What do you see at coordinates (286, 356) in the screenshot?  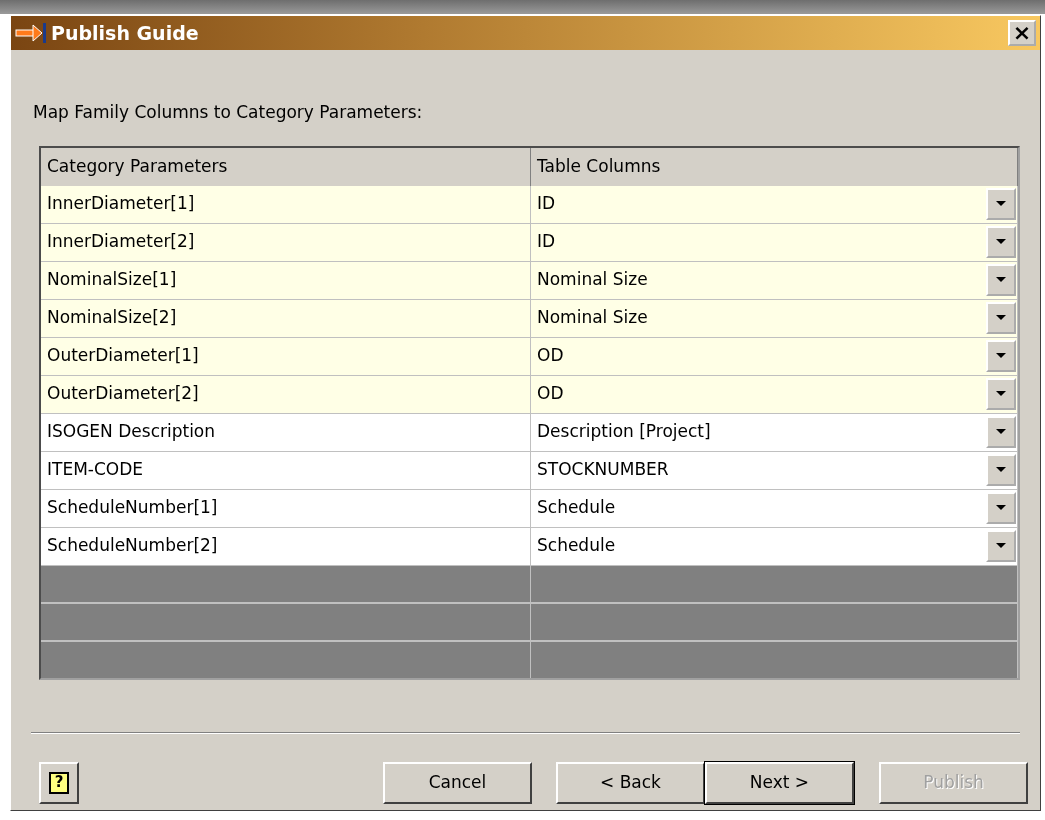 I see `table-cell: OuterDiameter[1]` at bounding box center [286, 356].